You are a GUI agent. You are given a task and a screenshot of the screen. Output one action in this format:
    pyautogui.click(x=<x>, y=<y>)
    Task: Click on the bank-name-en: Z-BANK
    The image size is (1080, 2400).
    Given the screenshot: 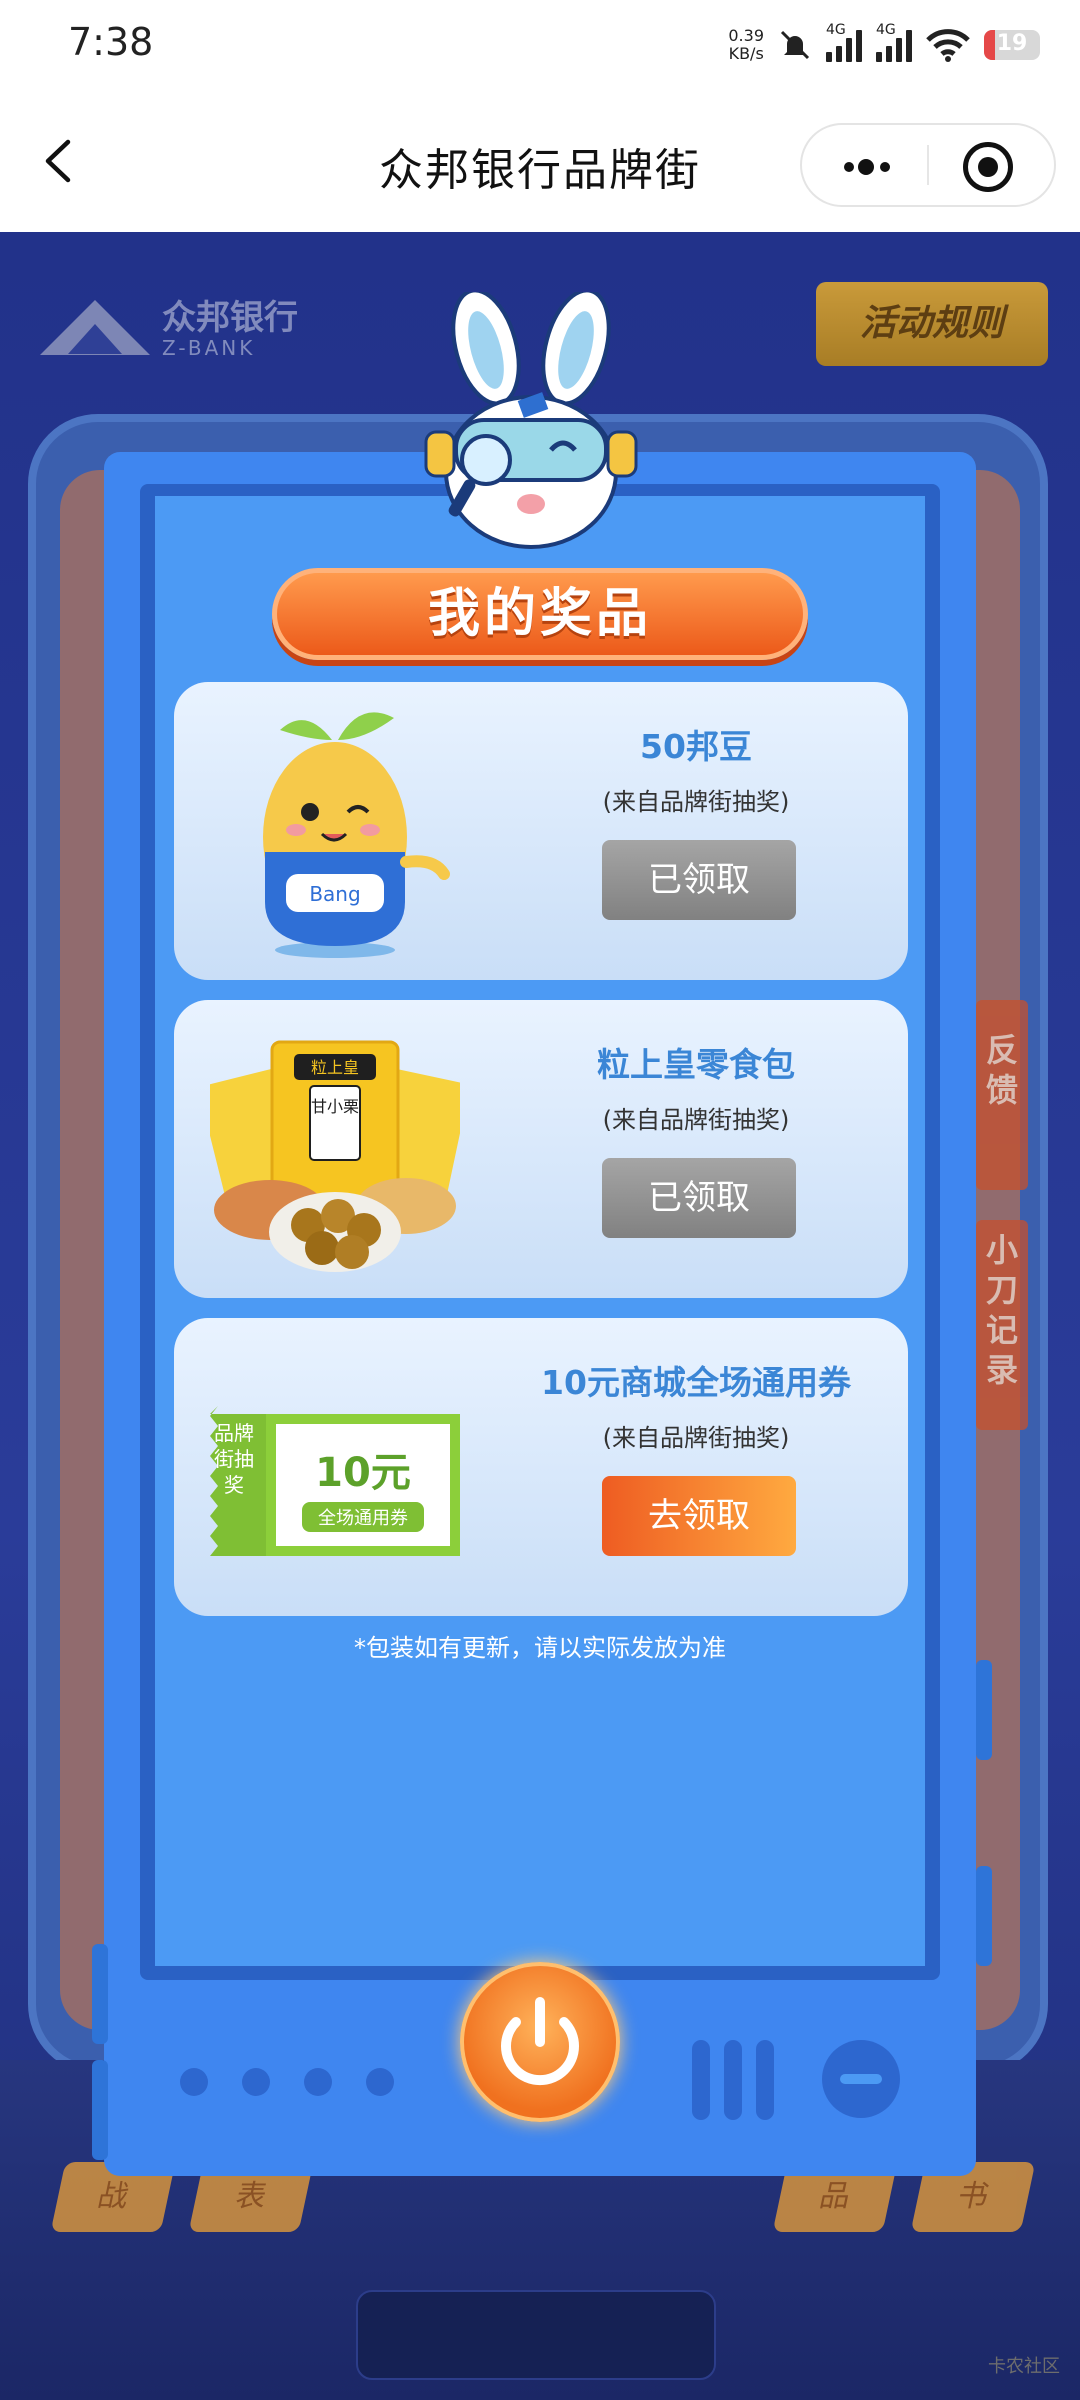 What is the action you would take?
    pyautogui.click(x=209, y=348)
    